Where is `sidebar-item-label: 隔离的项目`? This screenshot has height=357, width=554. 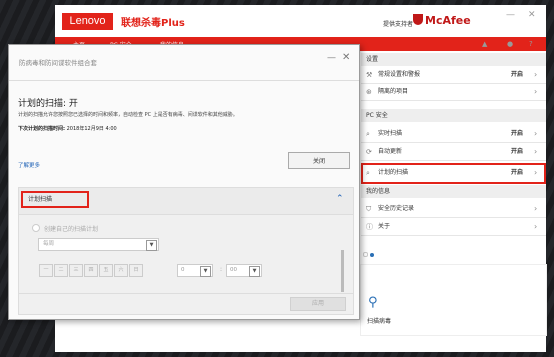
sidebar-item-label: 隔离的项目 is located at coordinates (393, 91).